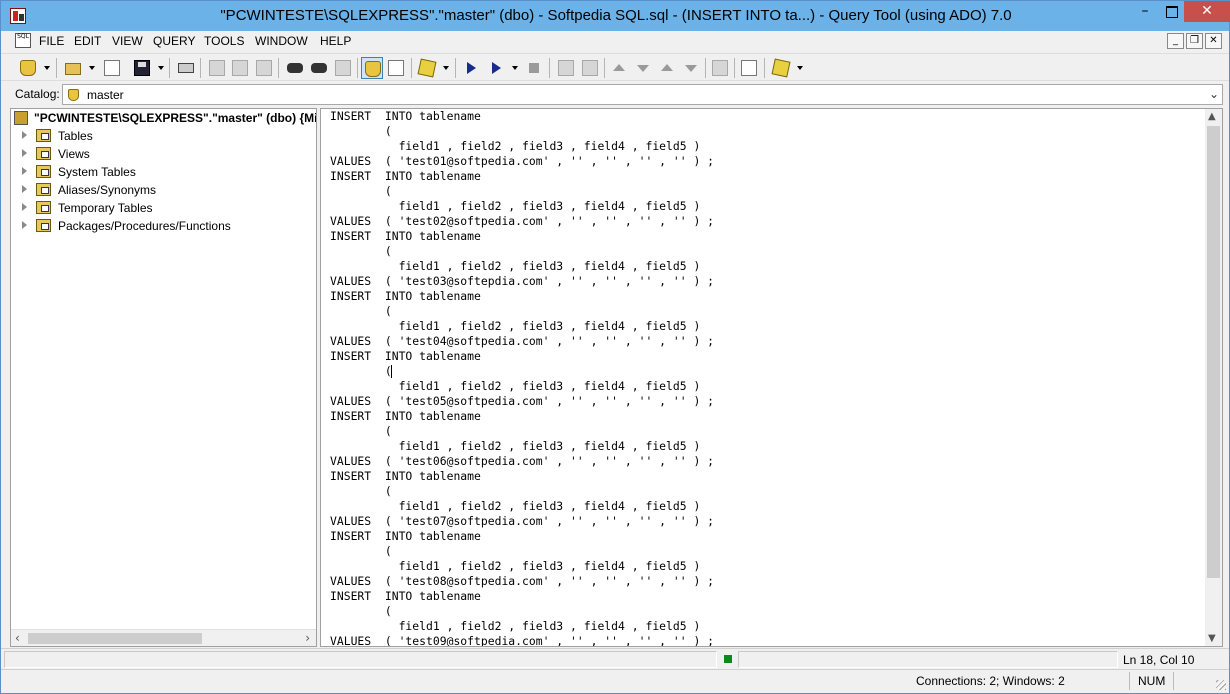  Describe the element at coordinates (163, 208) in the screenshot. I see `tree-item-temporary-tables: Temporary Tables` at that location.